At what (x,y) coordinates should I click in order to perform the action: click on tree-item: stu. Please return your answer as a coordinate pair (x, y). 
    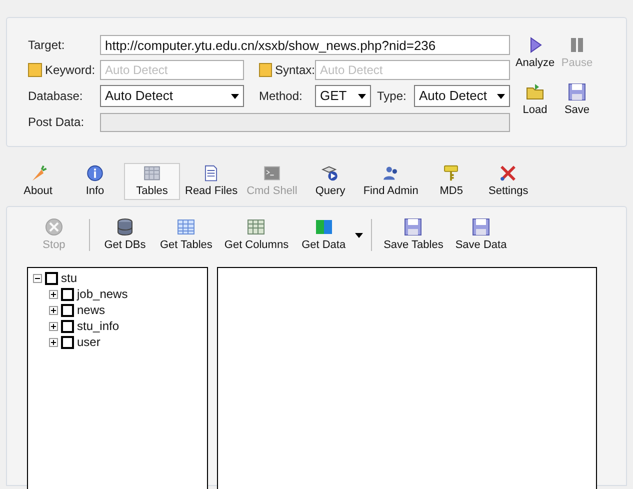
    Looking at the image, I should click on (69, 278).